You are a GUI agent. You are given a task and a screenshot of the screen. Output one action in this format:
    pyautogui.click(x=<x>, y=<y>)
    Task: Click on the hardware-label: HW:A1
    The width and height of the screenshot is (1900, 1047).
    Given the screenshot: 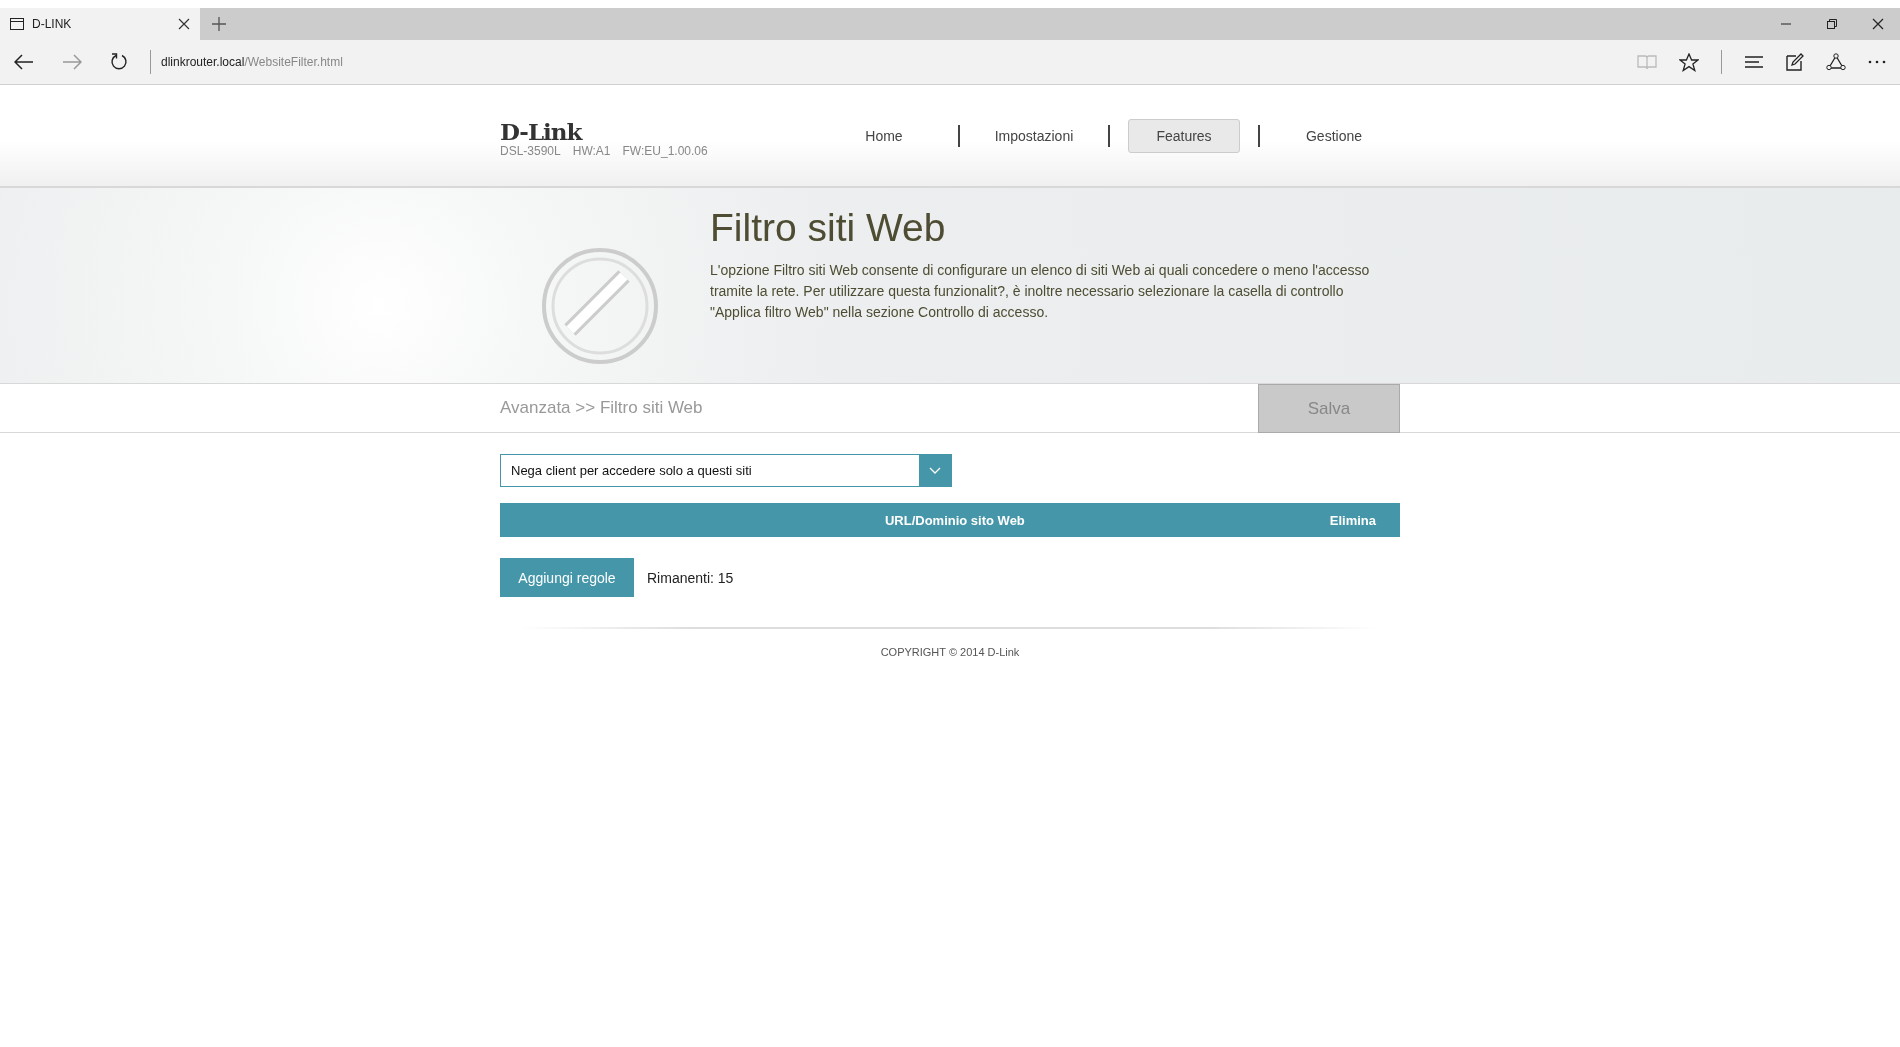 What is the action you would take?
    pyautogui.click(x=591, y=150)
    